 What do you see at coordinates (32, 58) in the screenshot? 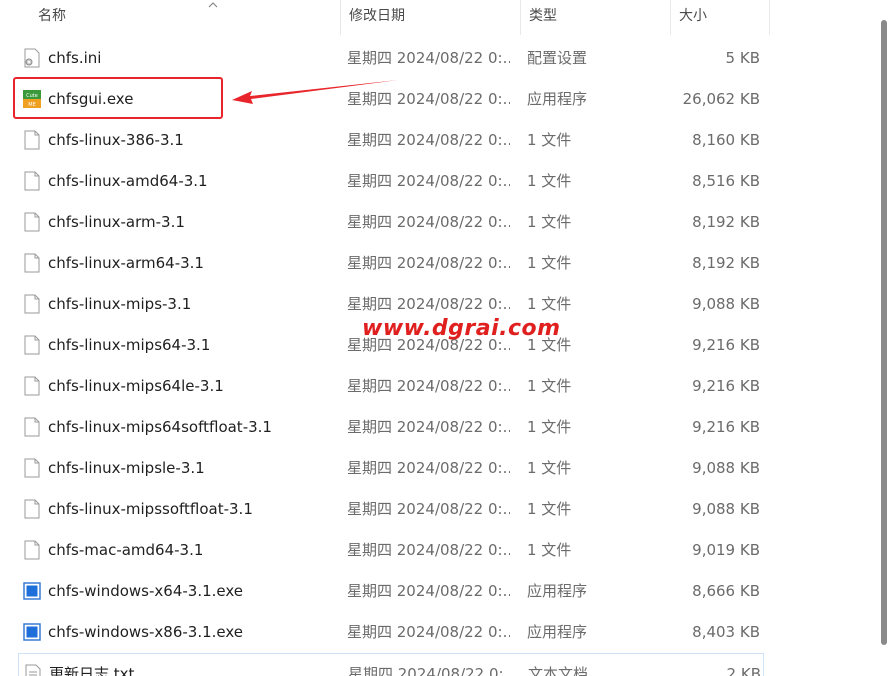
I see `settings-file-icon` at bounding box center [32, 58].